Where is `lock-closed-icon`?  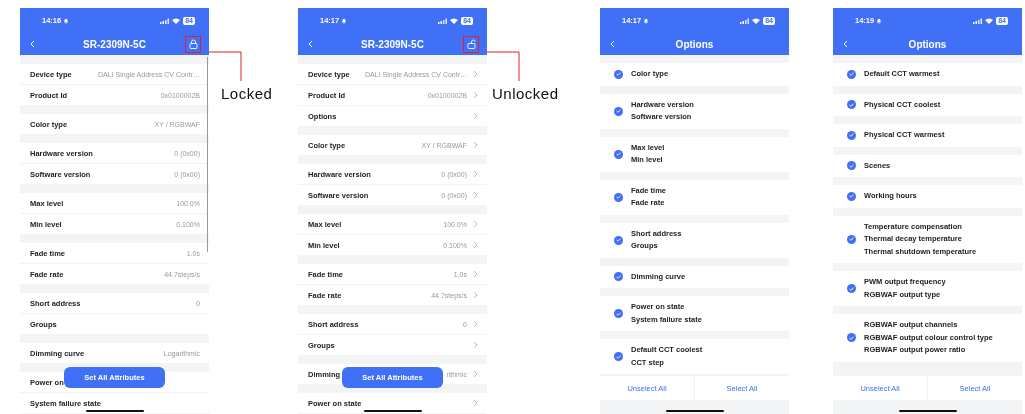
lock-closed-icon is located at coordinates (193, 44).